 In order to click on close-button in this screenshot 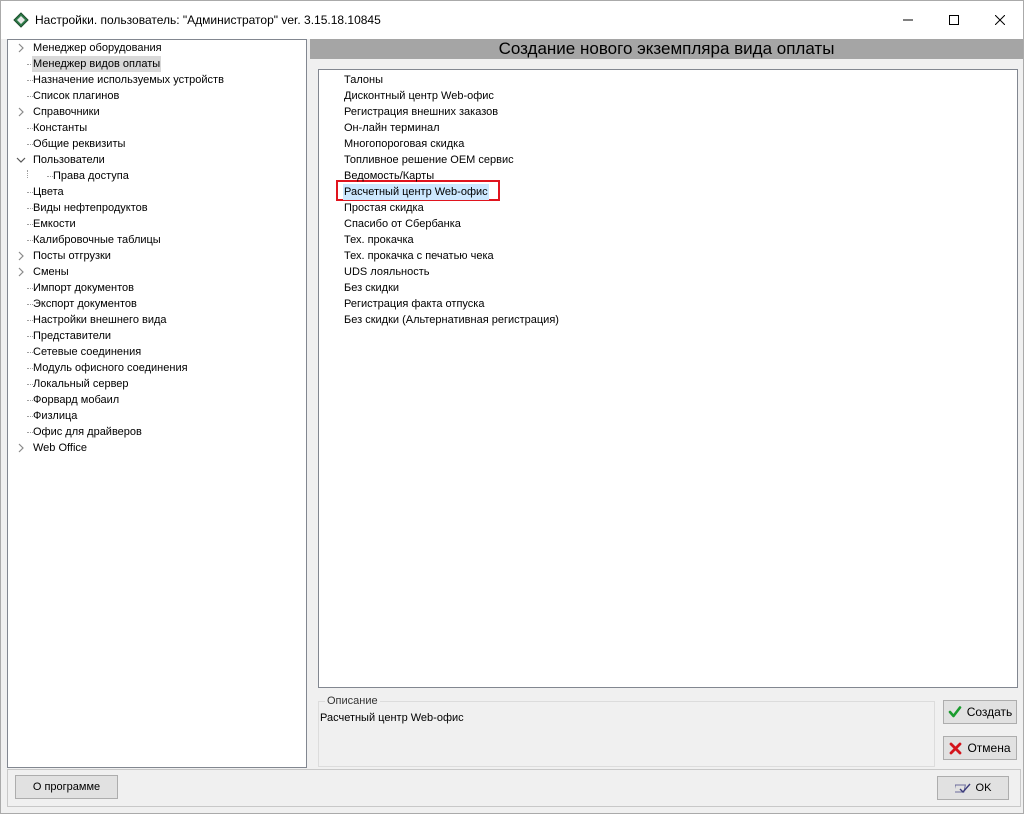, I will do `click(1000, 20)`.